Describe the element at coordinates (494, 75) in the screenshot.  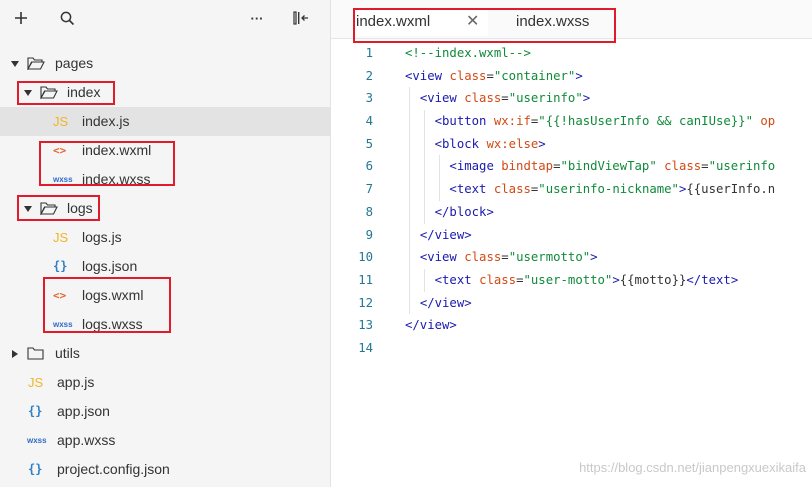
I see `code-text: <view class="container">` at that location.